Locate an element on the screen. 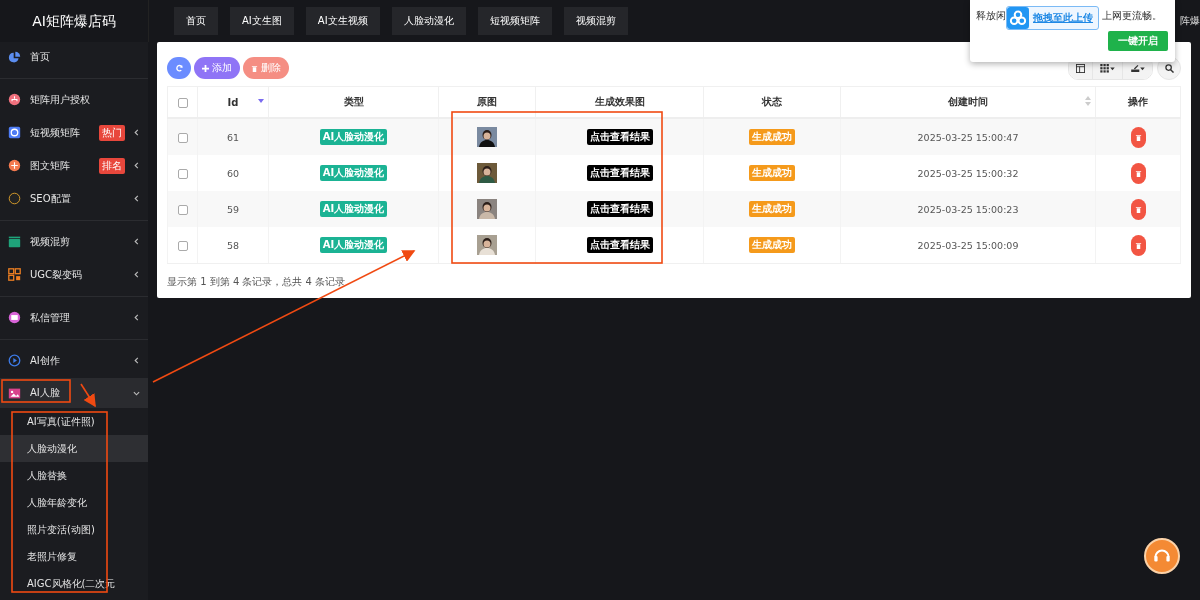  nav-tab: 短视频矩阵 is located at coordinates (514, 21).